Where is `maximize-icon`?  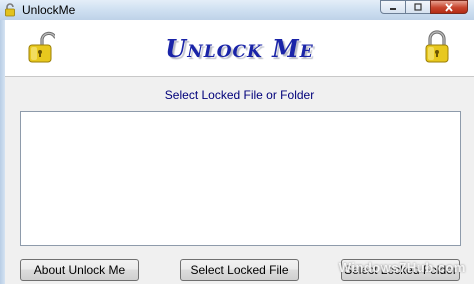 maximize-icon is located at coordinates (418, 7).